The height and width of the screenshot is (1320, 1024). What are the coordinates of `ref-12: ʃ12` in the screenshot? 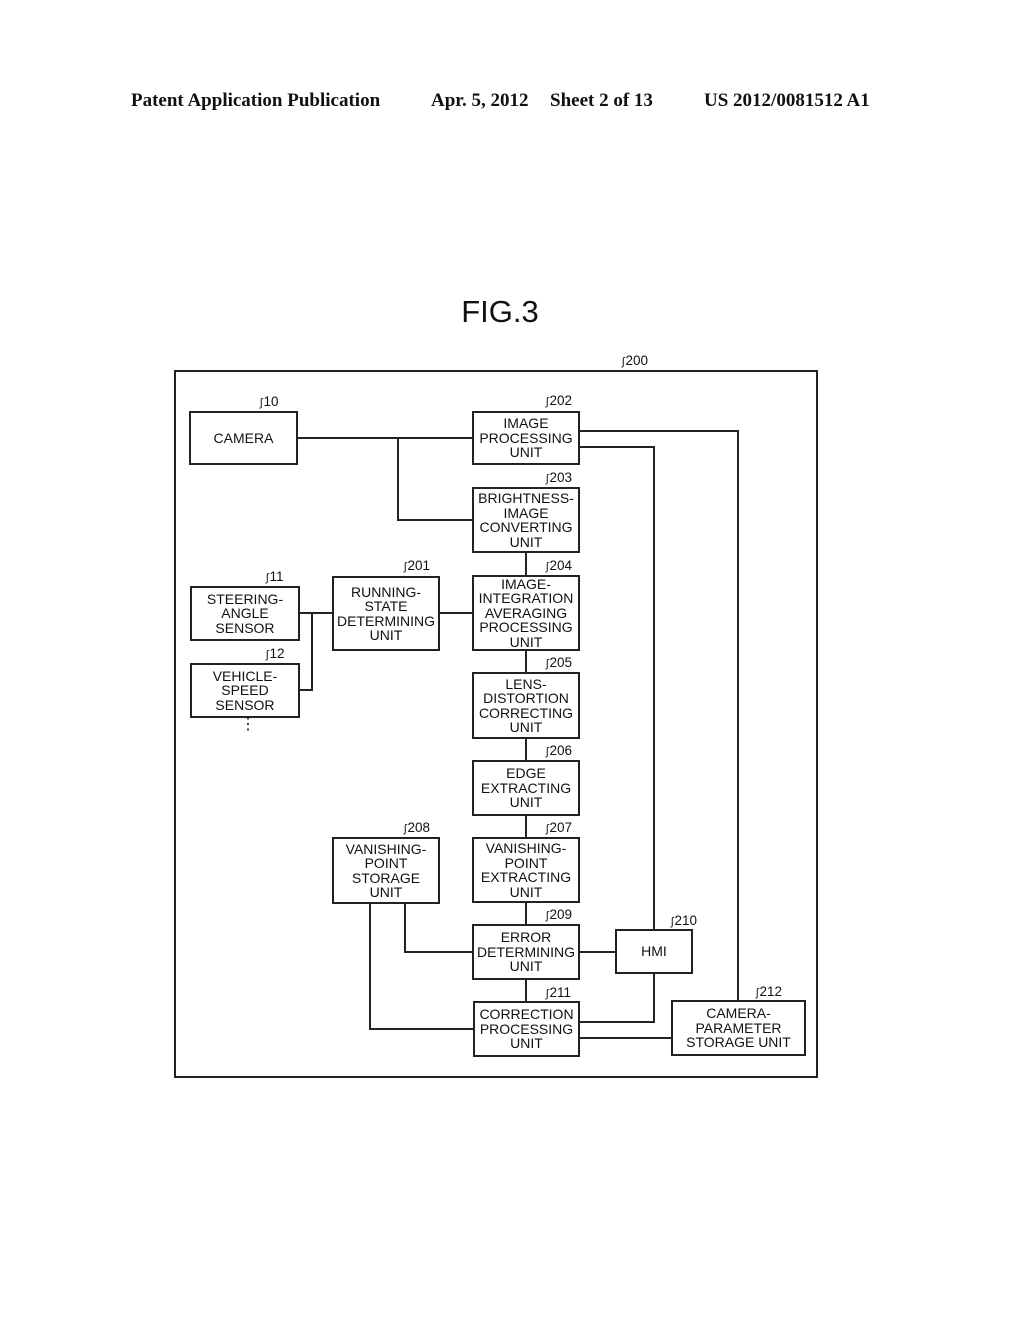 It's located at (275, 653).